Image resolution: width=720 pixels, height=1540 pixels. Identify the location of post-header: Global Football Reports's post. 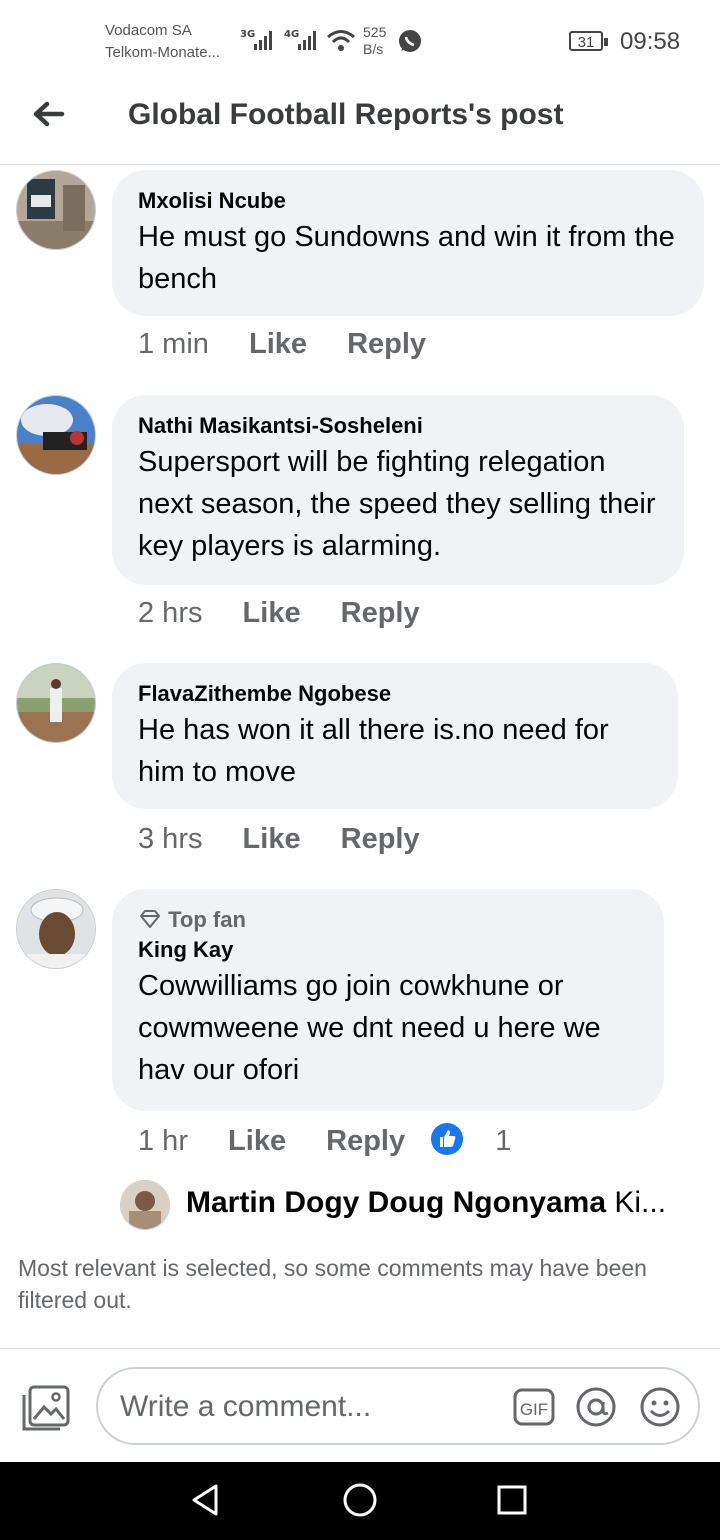
(360, 122).